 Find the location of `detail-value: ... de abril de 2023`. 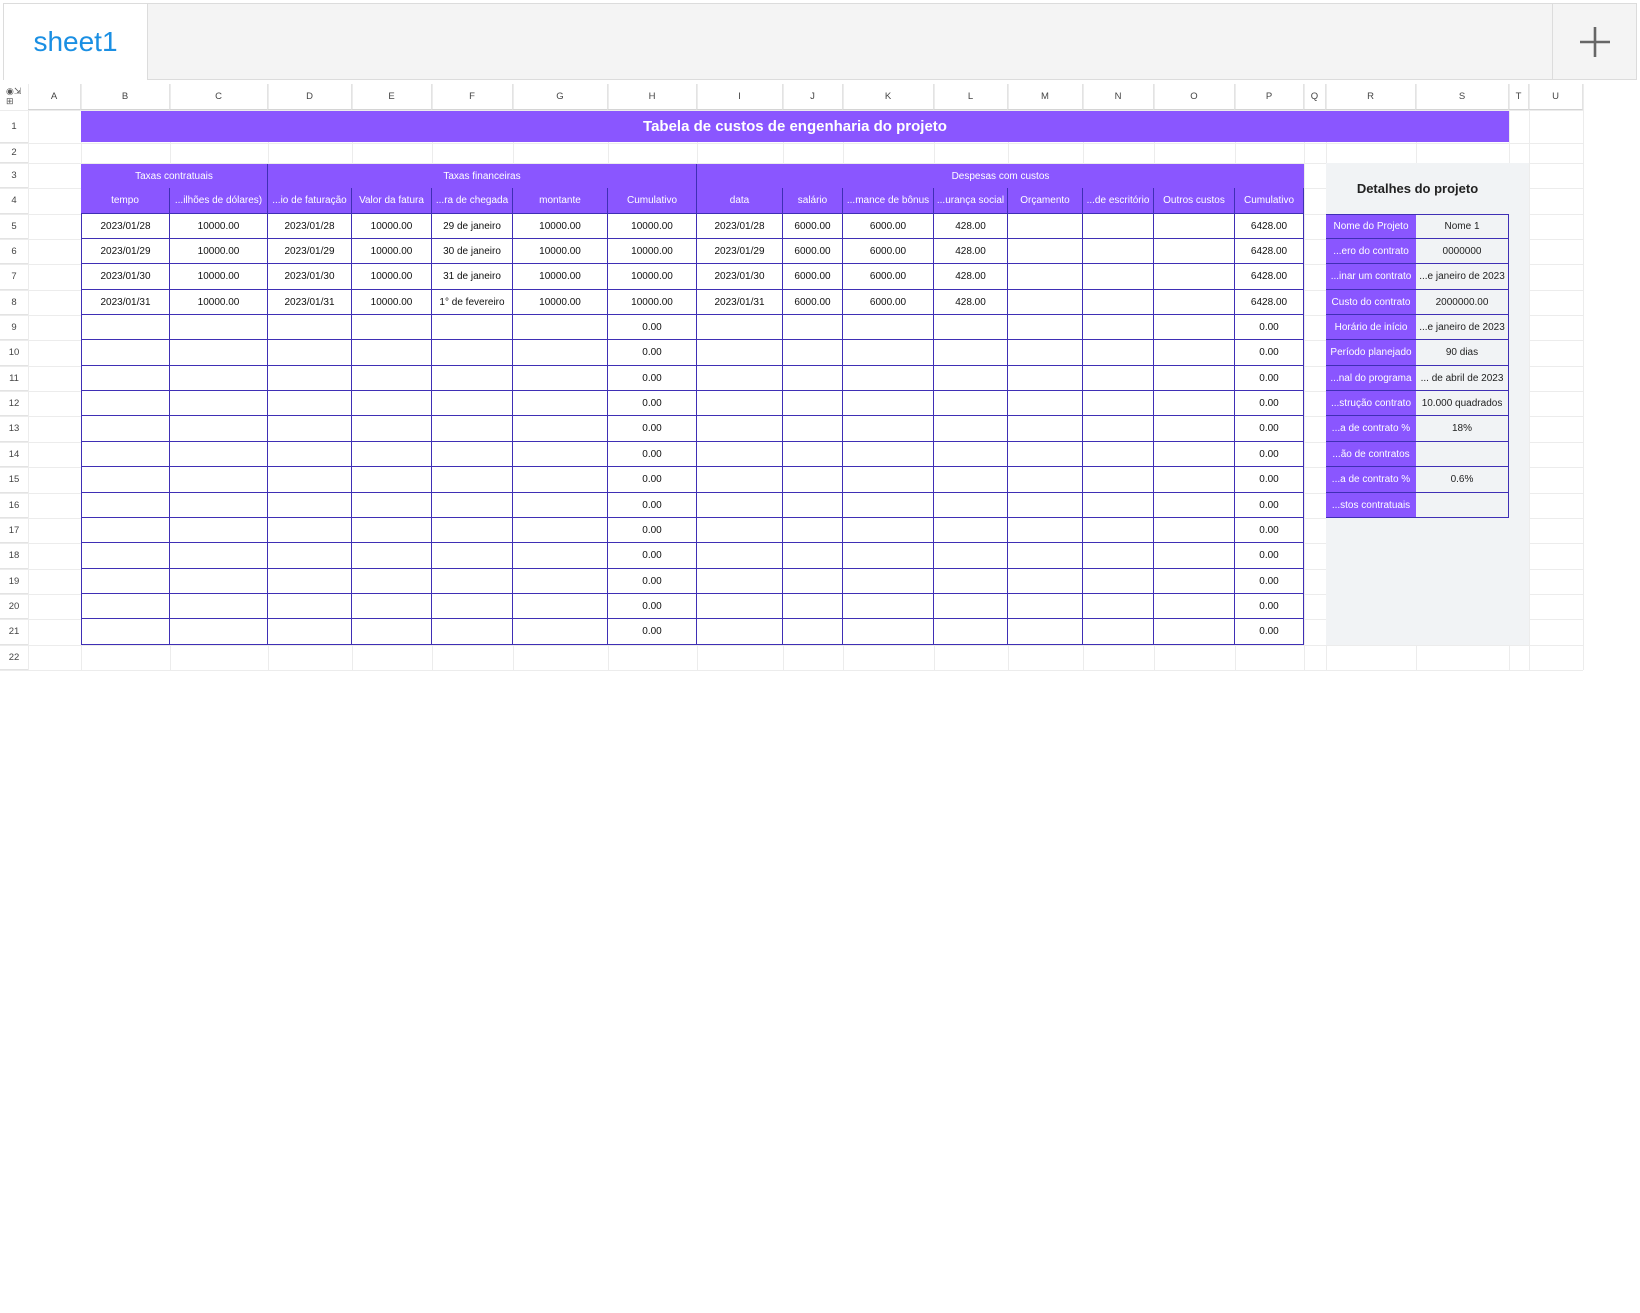

detail-value: ... de abril de 2023 is located at coordinates (1462, 378).